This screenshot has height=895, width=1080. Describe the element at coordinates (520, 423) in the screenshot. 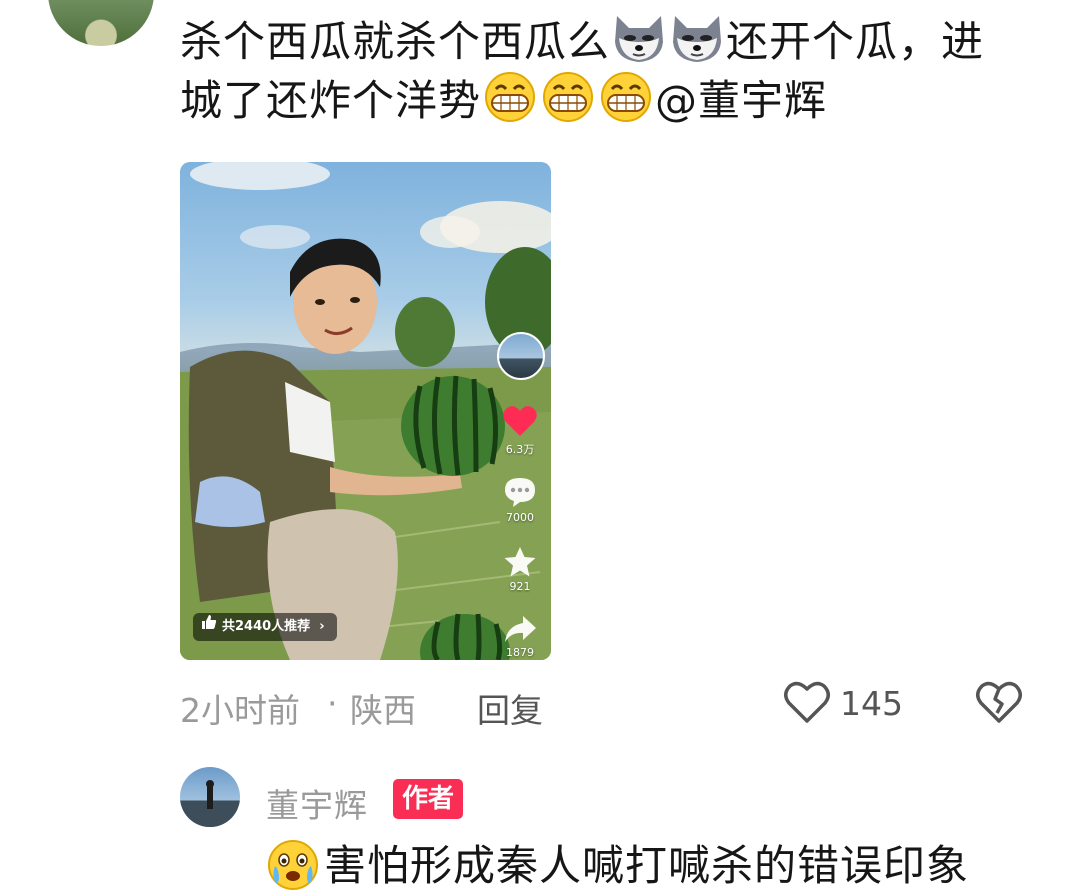

I see `like-icon` at that location.